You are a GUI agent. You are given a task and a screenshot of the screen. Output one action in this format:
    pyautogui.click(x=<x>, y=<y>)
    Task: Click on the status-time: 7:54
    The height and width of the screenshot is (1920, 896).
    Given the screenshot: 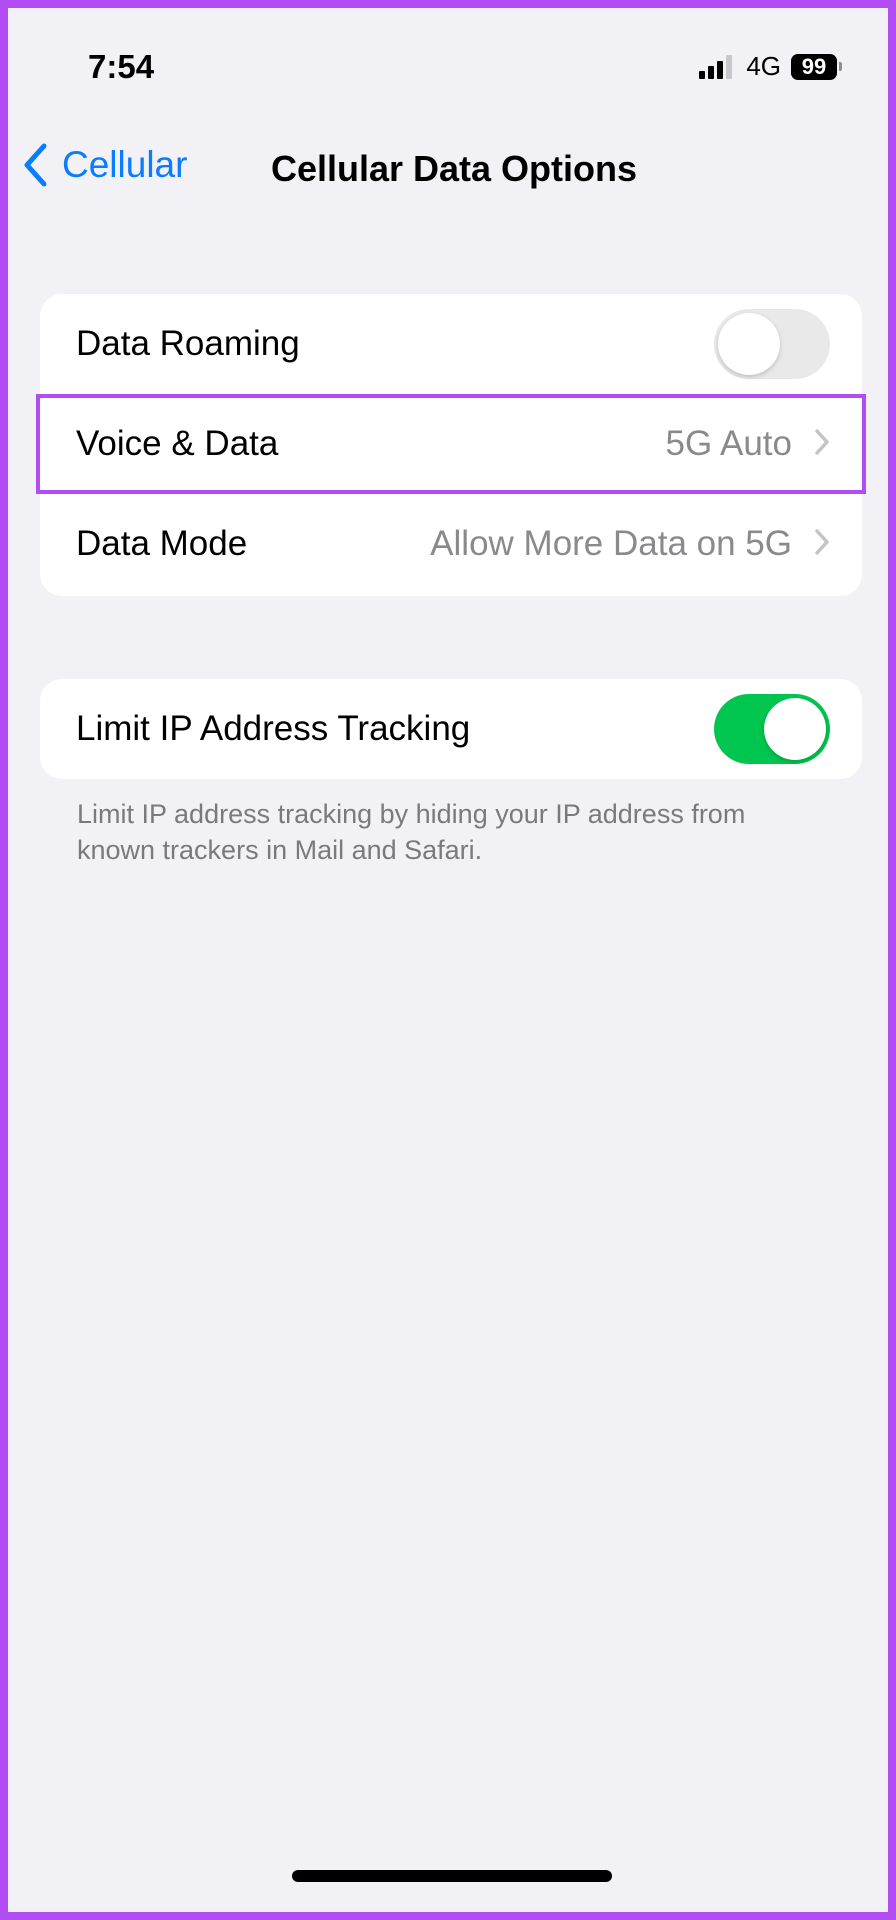 What is the action you would take?
    pyautogui.click(x=121, y=66)
    